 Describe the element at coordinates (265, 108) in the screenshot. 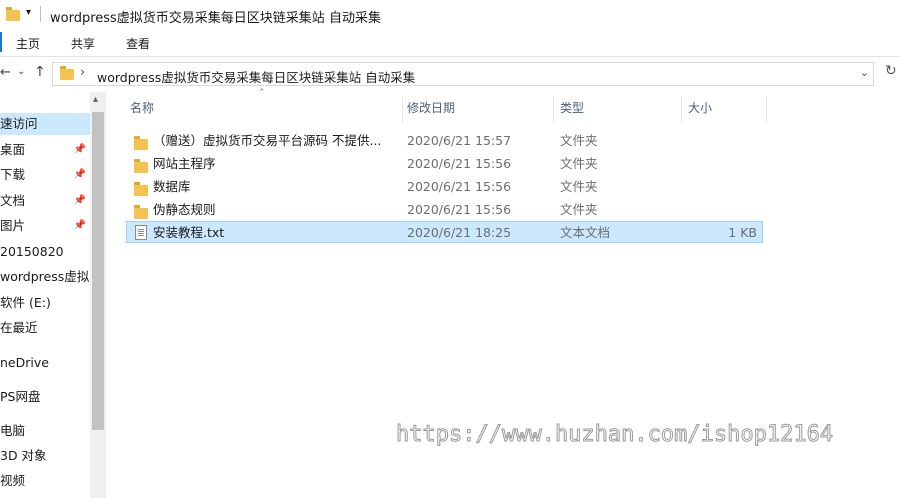

I see `column-header-name: 名称` at that location.